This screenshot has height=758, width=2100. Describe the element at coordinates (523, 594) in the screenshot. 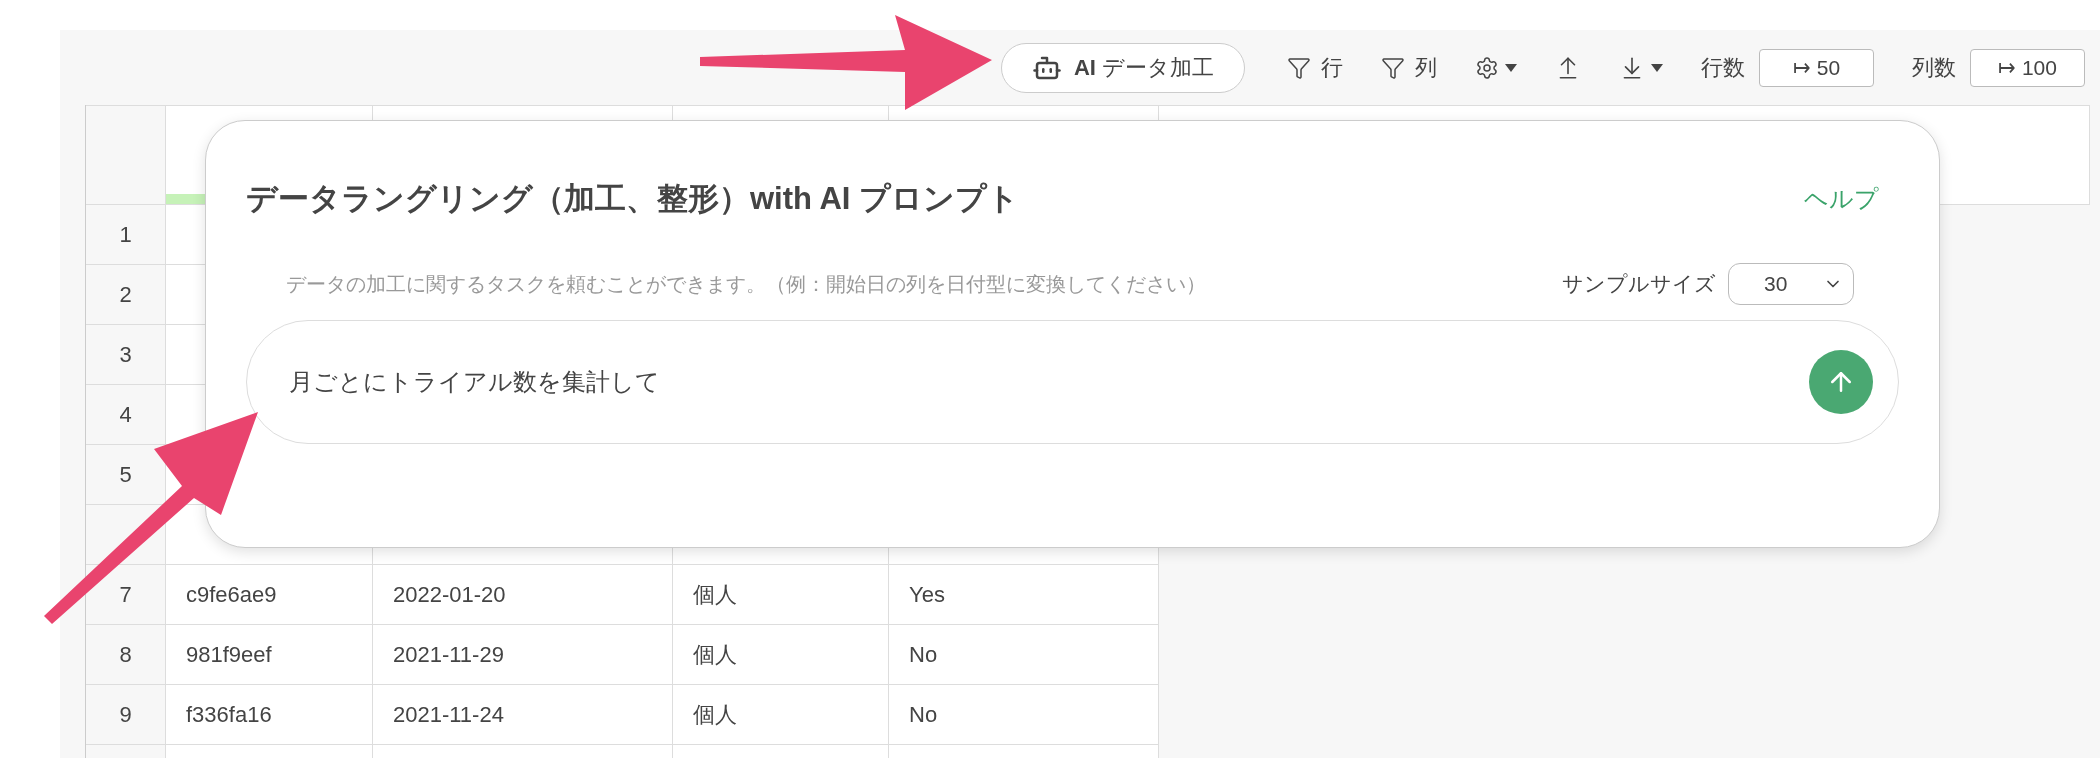

I see `table-cell: 2022-01-20` at that location.